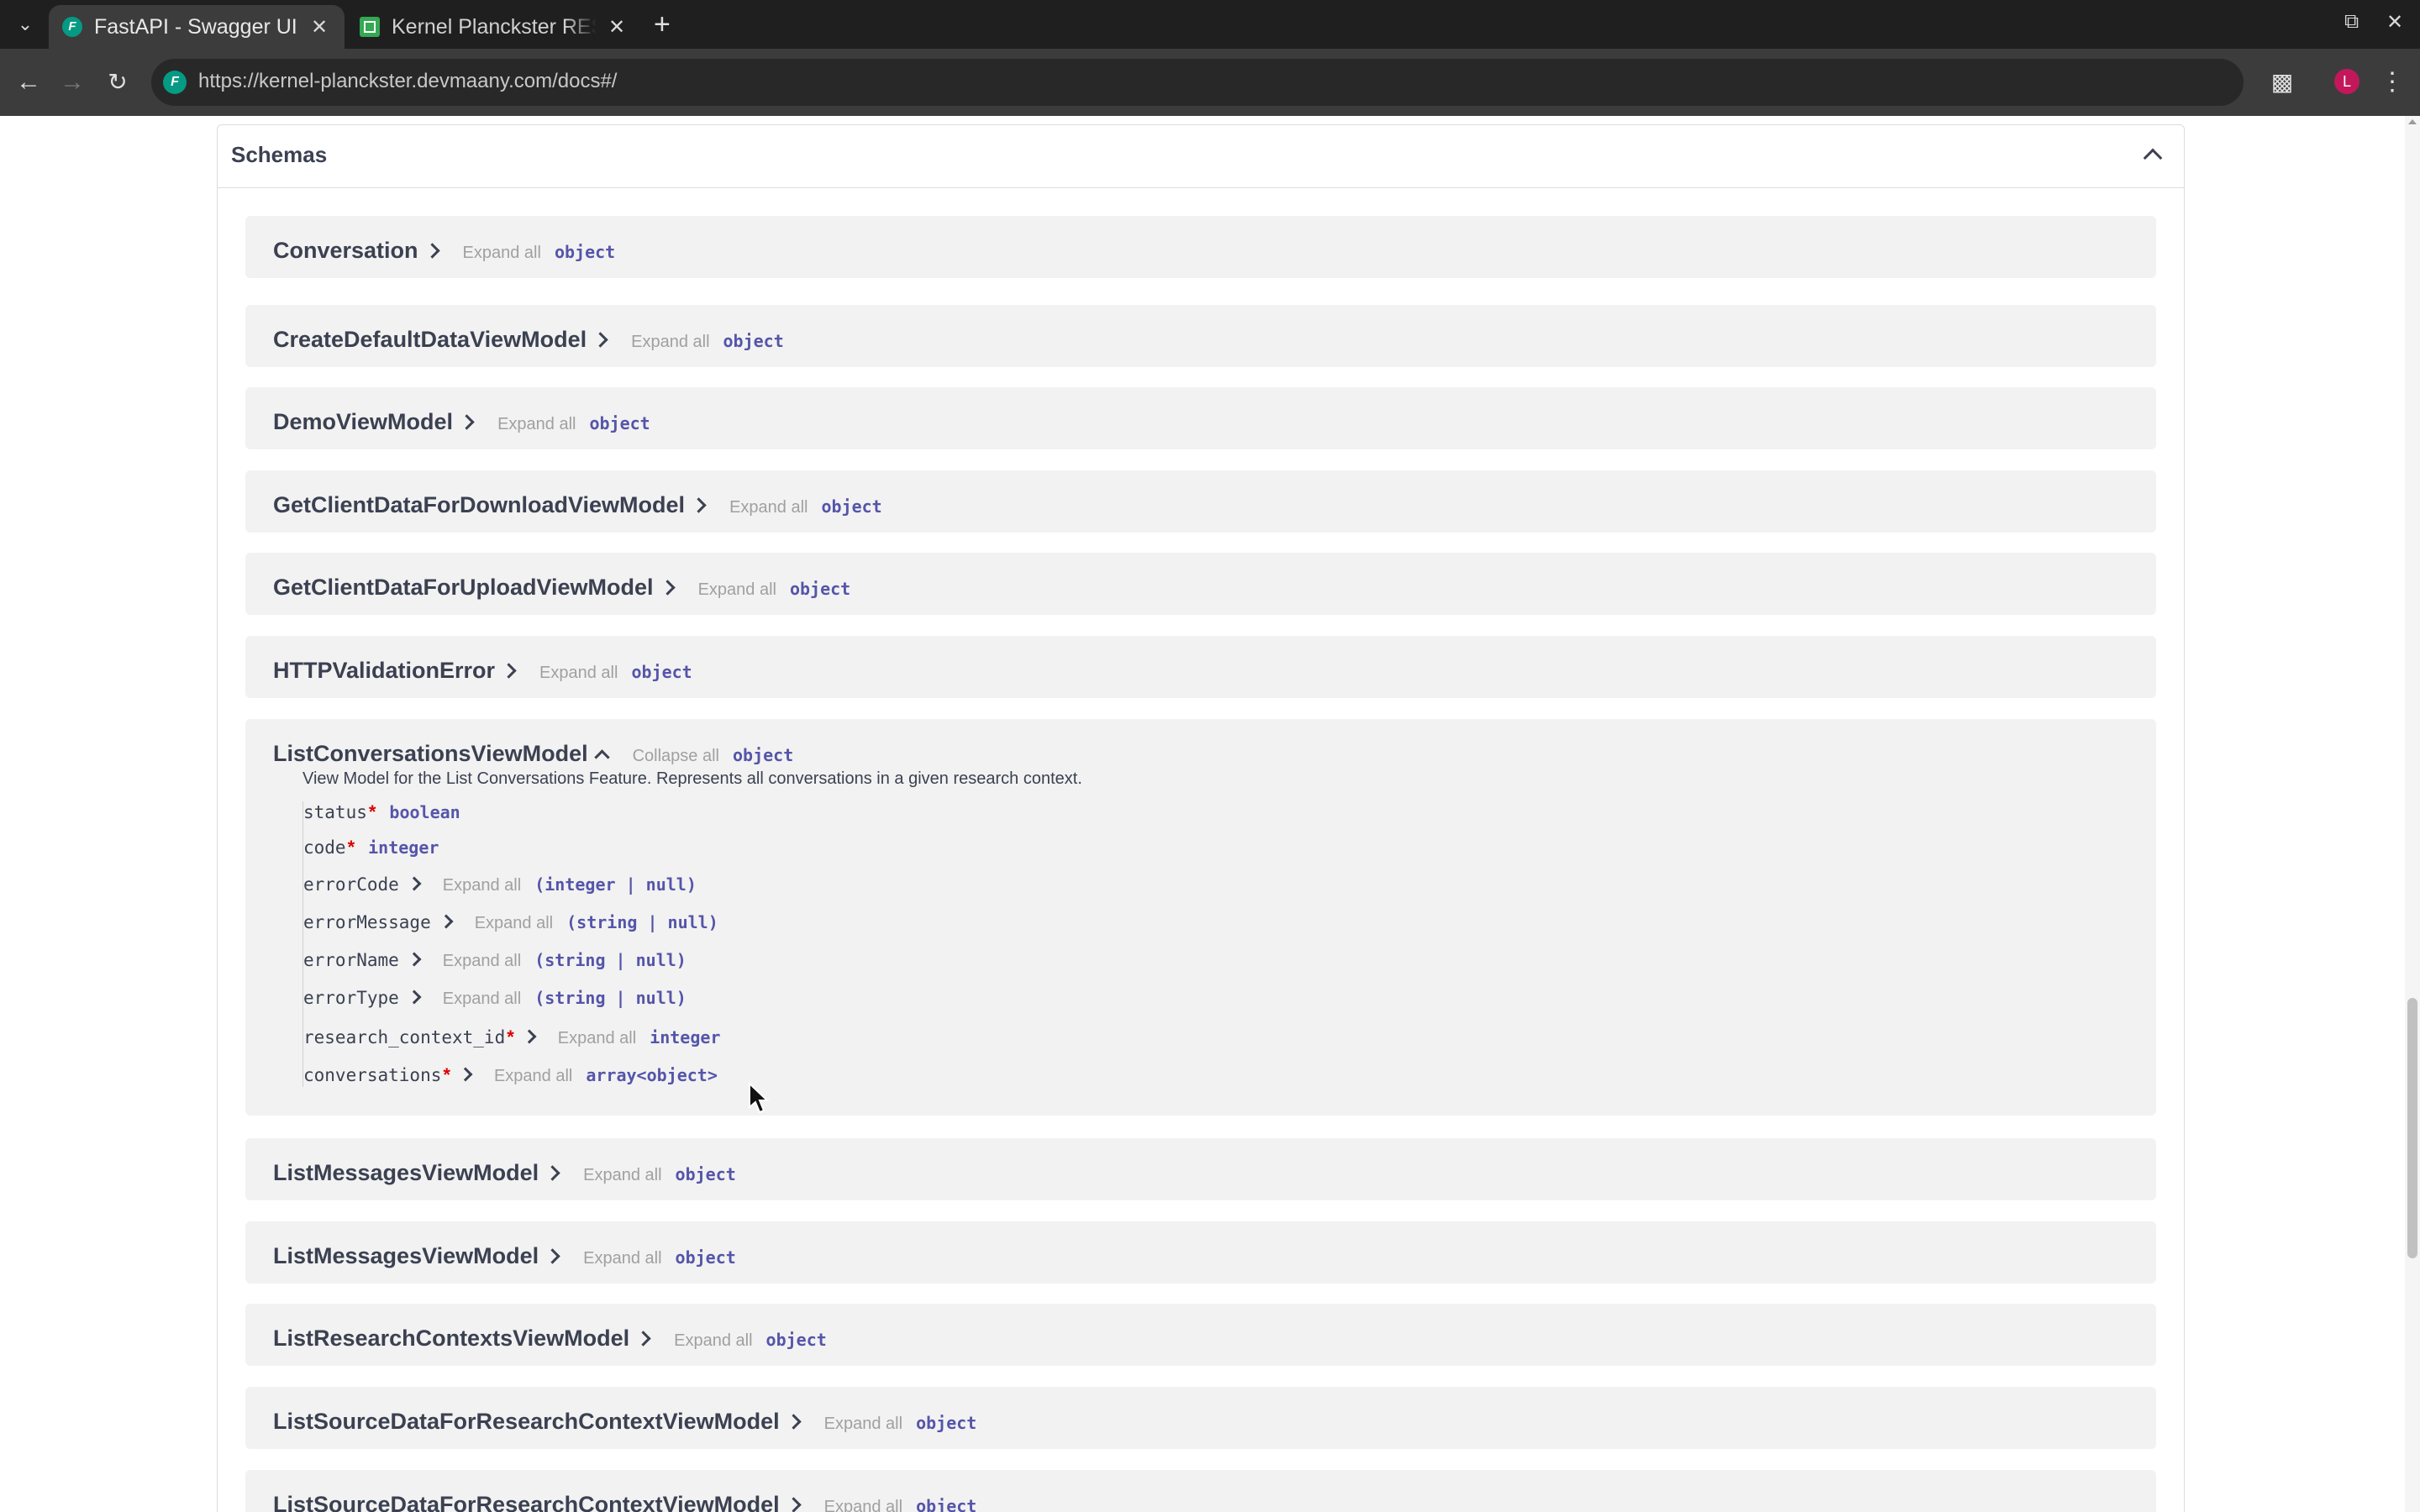  Describe the element at coordinates (2282, 82) in the screenshot. I see `extensions-puzzle-icon: ▩` at that location.